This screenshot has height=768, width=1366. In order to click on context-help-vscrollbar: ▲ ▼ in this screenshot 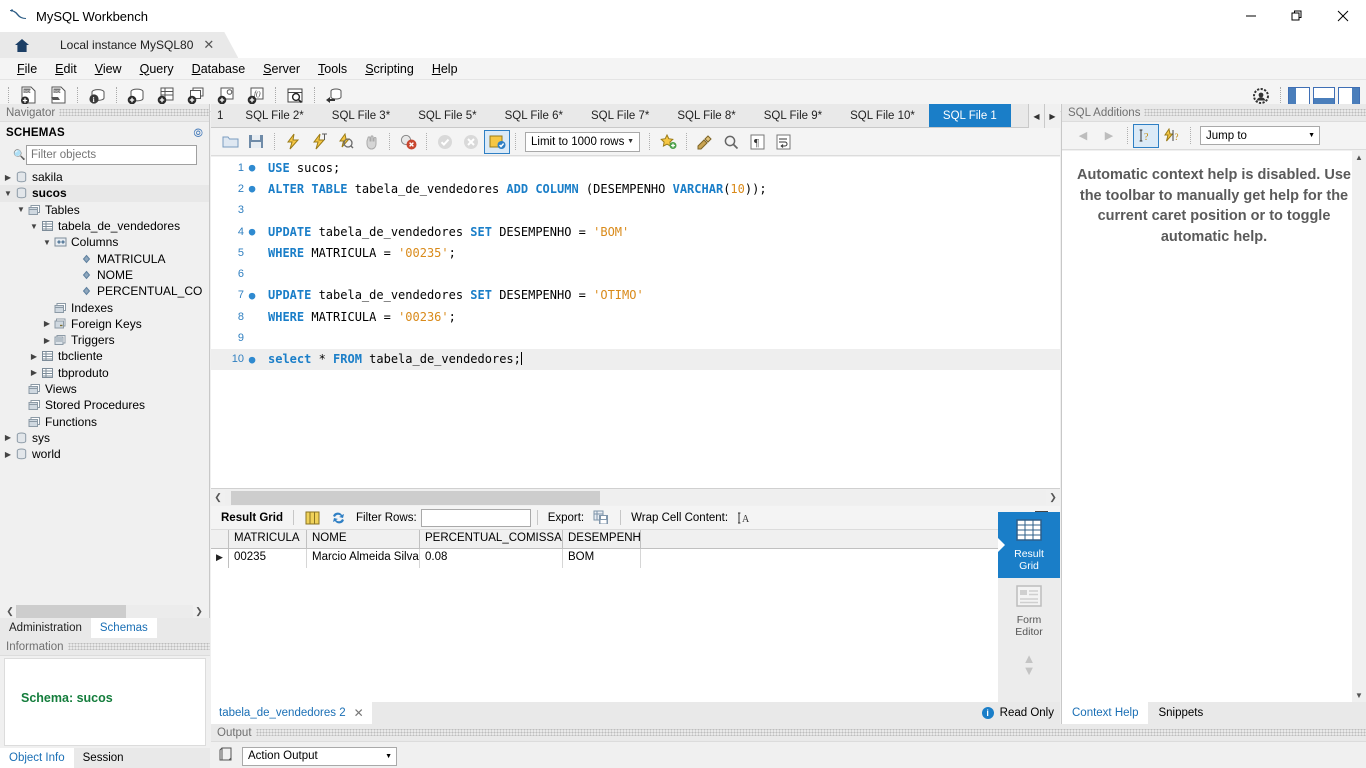, I will do `click(1359, 426)`.